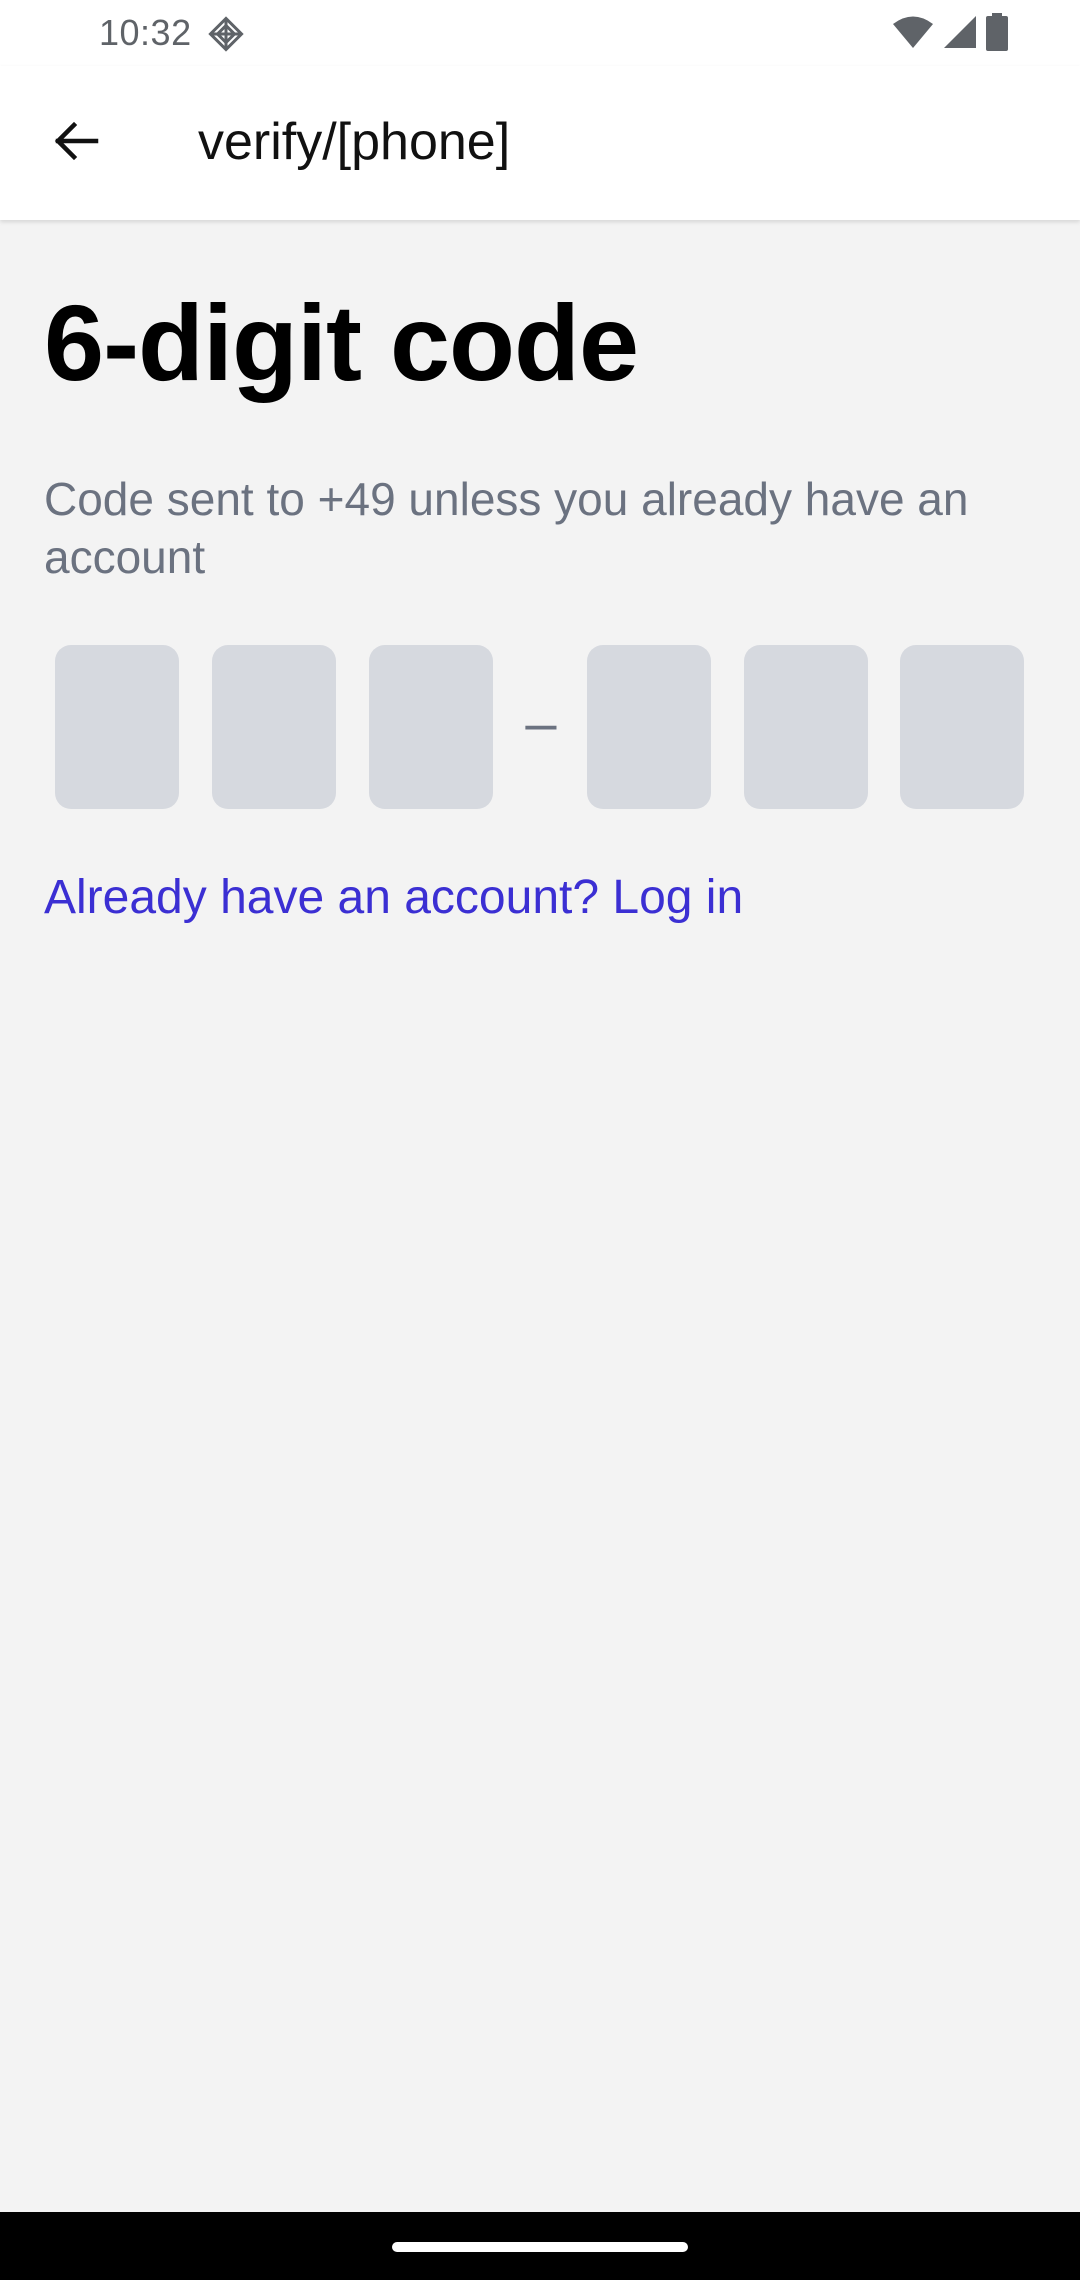 This screenshot has width=1080, height=2280. I want to click on arrow-left-icon, so click(76, 143).